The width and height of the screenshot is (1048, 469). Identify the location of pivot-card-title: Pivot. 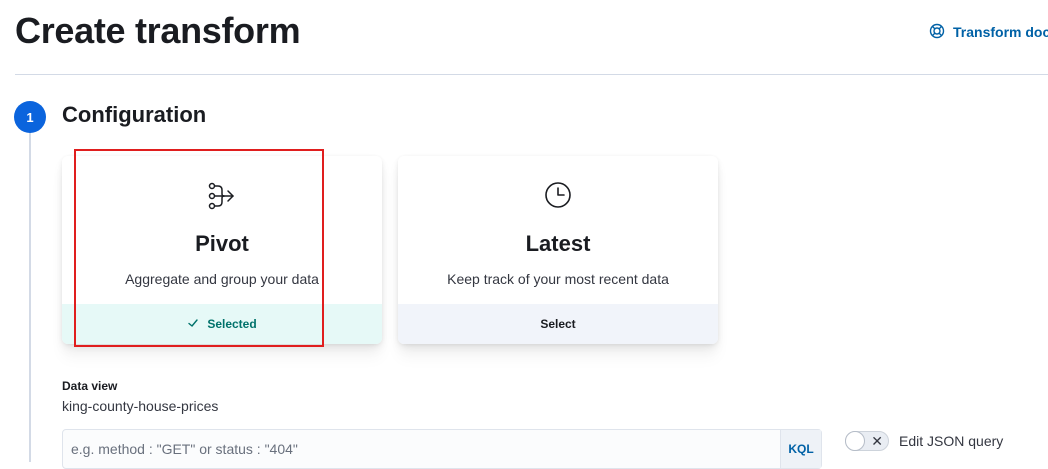
(222, 243).